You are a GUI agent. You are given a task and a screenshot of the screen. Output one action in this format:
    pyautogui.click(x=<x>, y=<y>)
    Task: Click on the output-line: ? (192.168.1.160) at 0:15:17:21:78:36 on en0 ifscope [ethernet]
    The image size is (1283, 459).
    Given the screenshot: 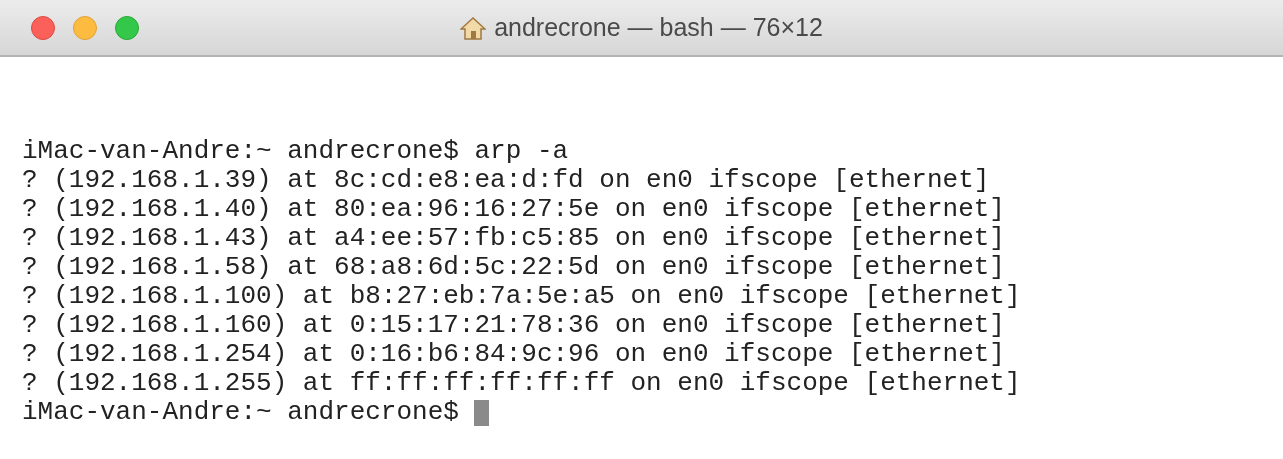 What is the action you would take?
    pyautogui.click(x=513, y=325)
    